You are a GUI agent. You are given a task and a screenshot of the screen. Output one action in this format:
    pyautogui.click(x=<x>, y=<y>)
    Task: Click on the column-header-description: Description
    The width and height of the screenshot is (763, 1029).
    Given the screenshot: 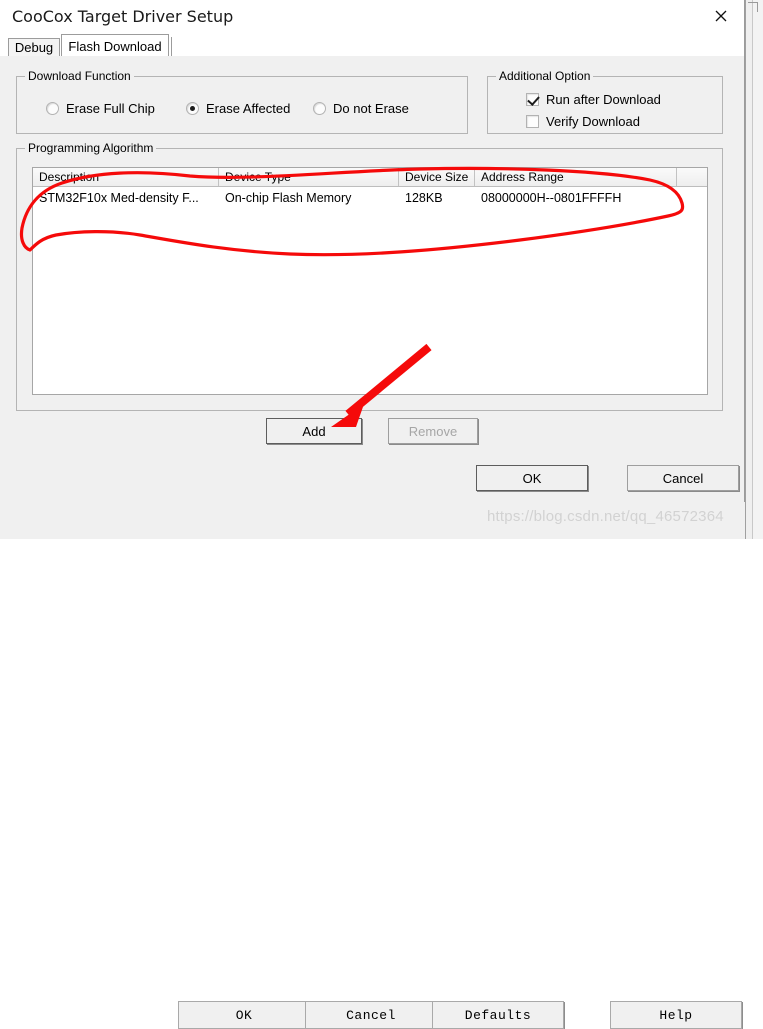 What is the action you would take?
    pyautogui.click(x=126, y=177)
    